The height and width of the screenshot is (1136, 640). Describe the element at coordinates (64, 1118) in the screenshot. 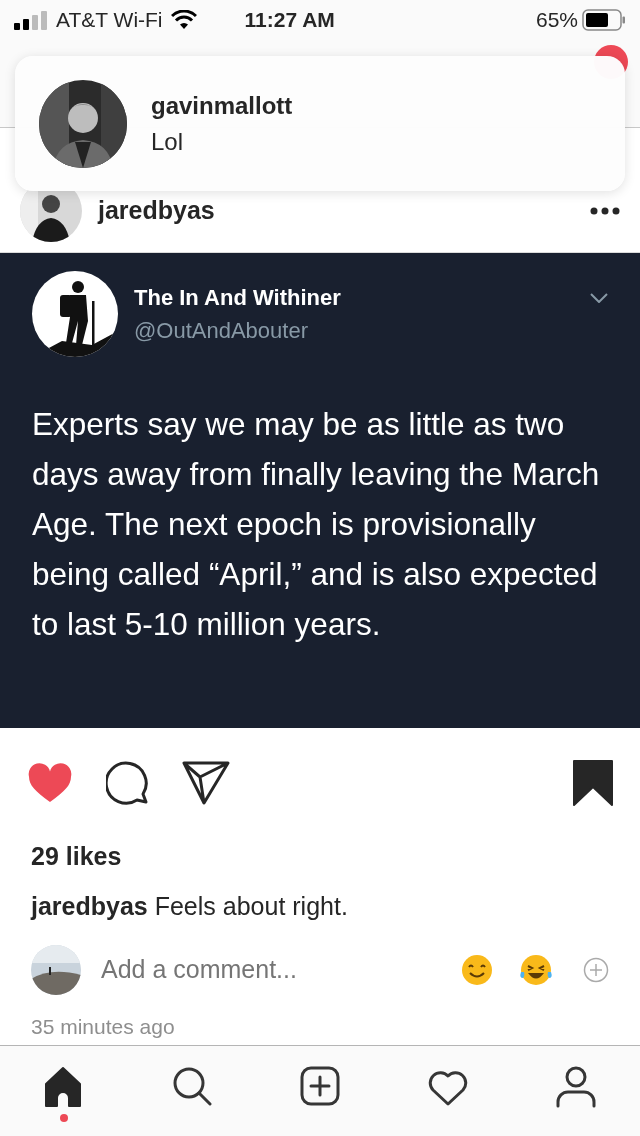

I see `active-dot` at that location.